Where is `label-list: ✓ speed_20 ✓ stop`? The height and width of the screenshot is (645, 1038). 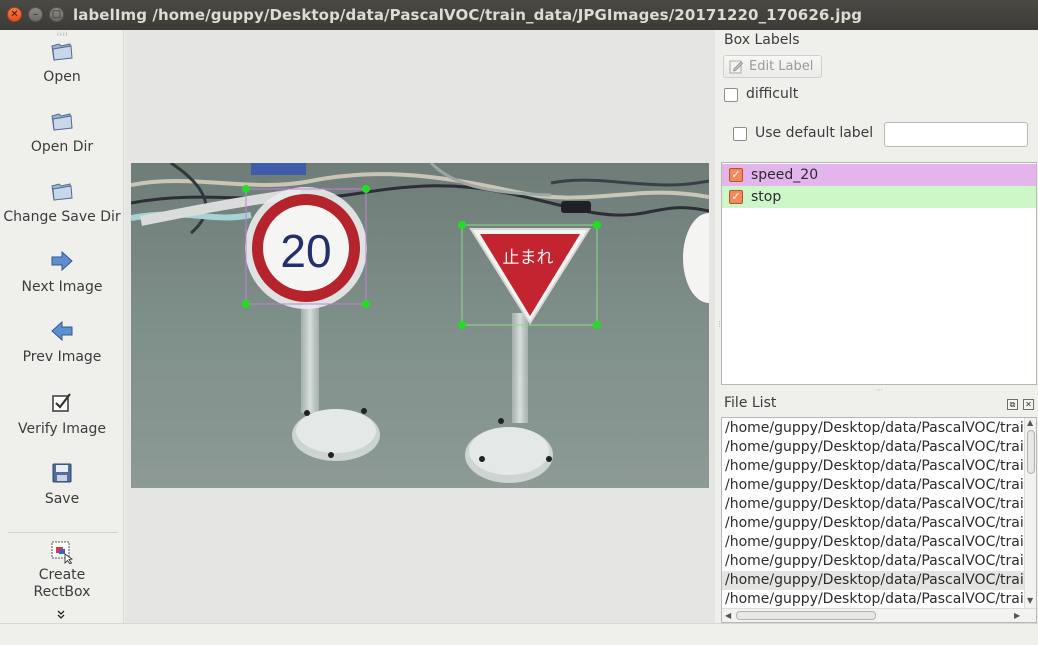
label-list: ✓ speed_20 ✓ stop is located at coordinates (879, 273).